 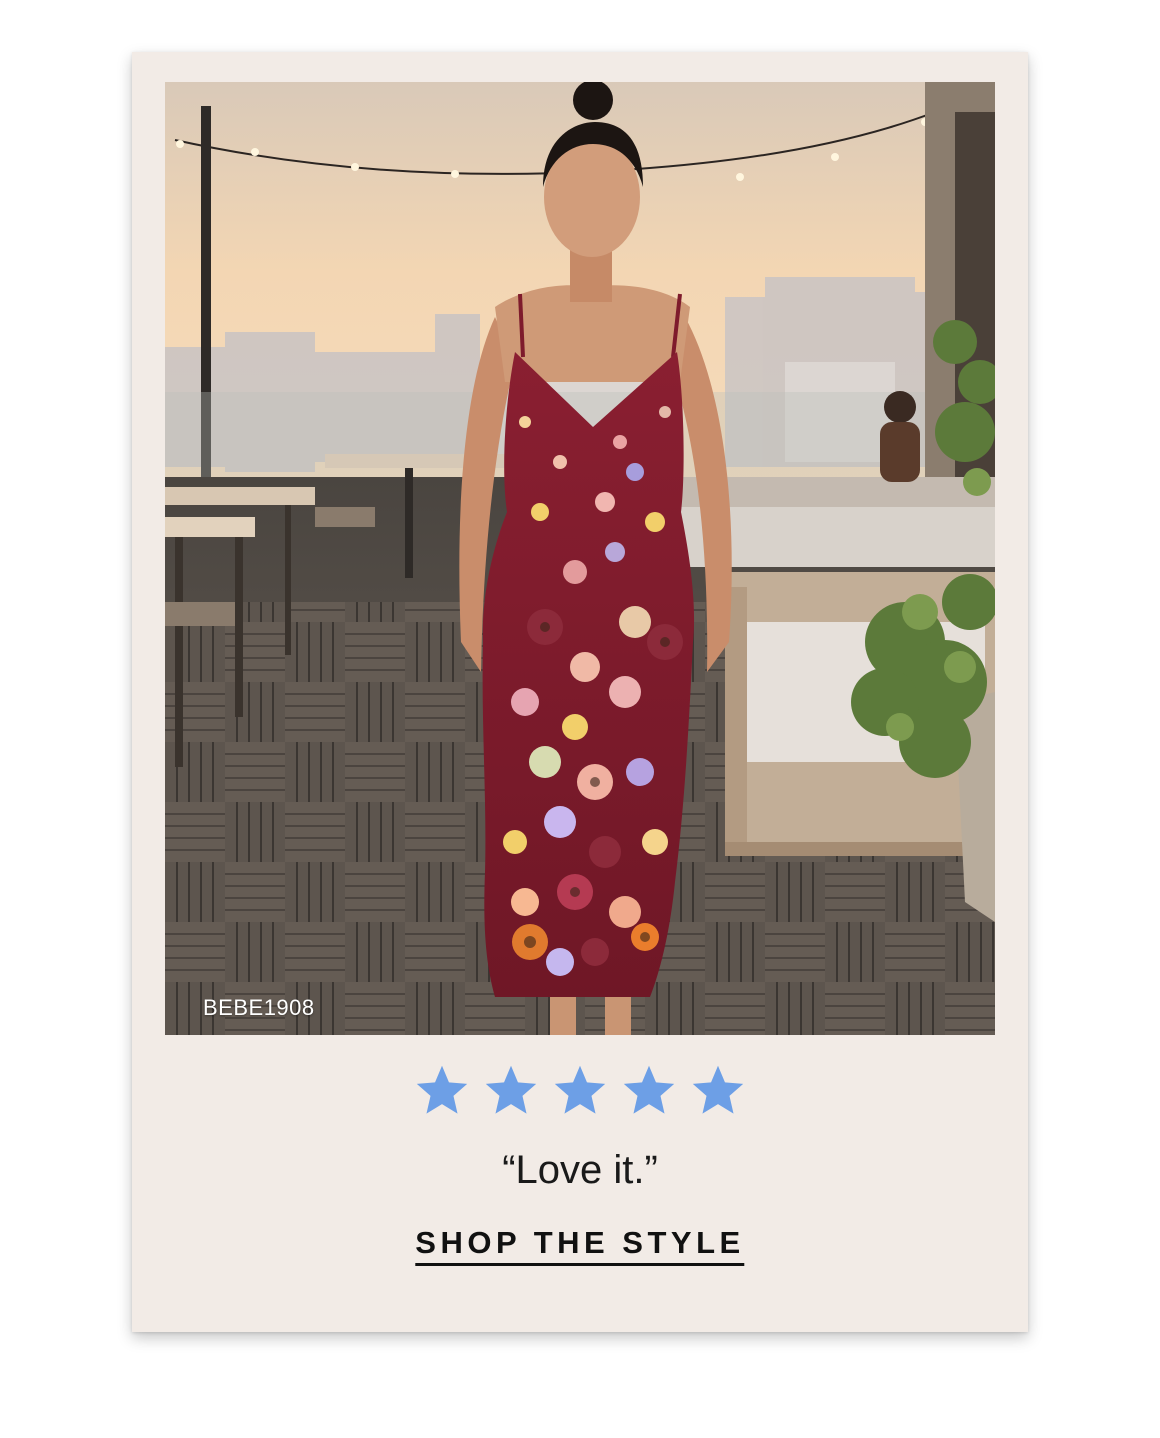 I want to click on star-rating, so click(x=580, y=1090).